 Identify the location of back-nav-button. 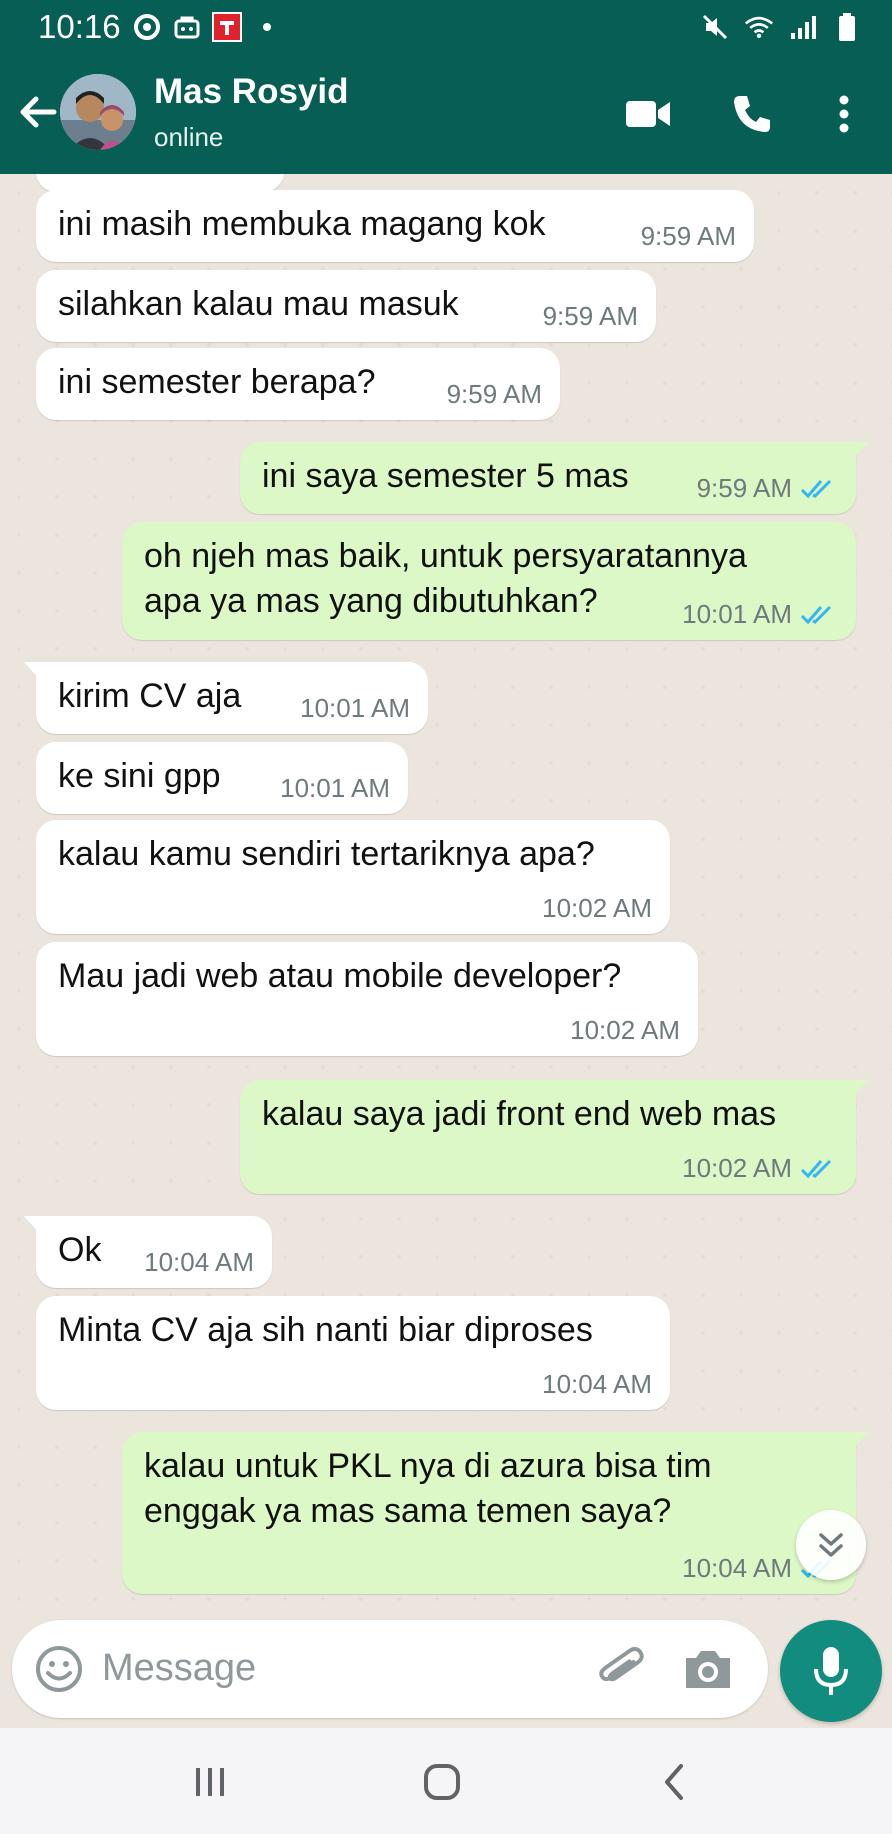
(674, 1782).